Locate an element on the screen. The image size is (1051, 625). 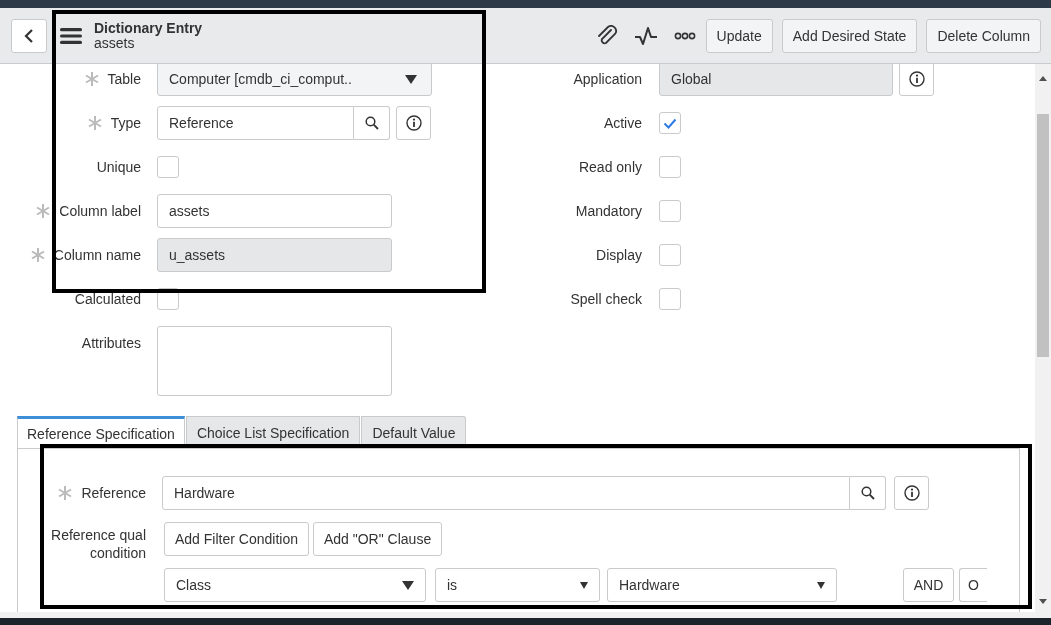
more-icon is located at coordinates (684, 35).